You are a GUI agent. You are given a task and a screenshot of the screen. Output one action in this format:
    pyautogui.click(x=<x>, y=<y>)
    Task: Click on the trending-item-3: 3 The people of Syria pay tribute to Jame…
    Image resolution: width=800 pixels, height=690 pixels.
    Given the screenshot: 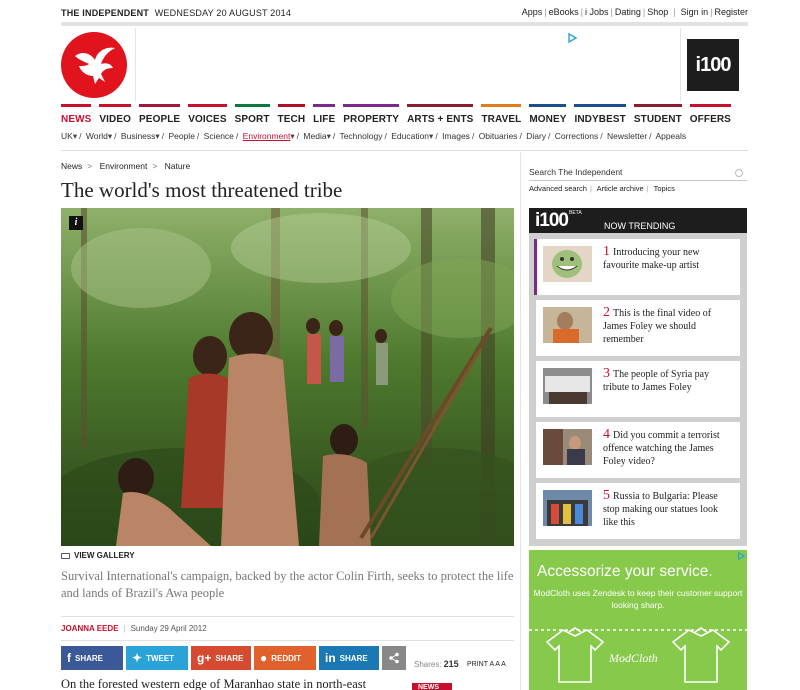 What is the action you would take?
    pyautogui.click(x=638, y=389)
    